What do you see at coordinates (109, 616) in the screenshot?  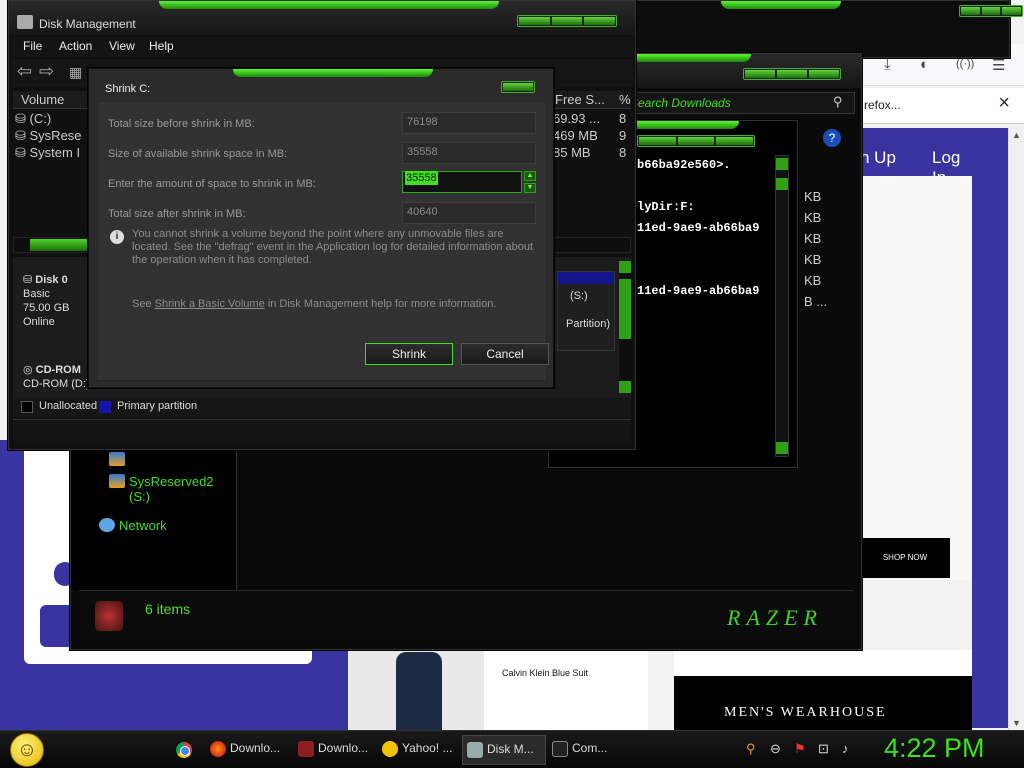 I see `folder-icon` at bounding box center [109, 616].